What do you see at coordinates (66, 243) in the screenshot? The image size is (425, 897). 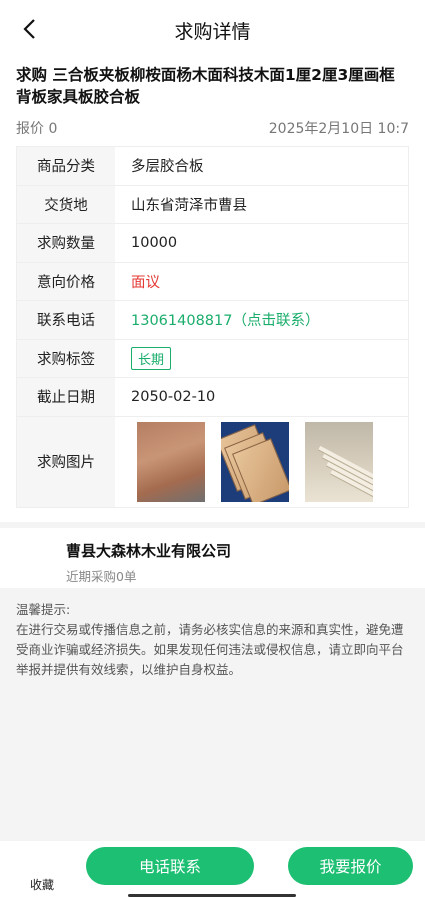 I see `quantity-label: 求购数量` at bounding box center [66, 243].